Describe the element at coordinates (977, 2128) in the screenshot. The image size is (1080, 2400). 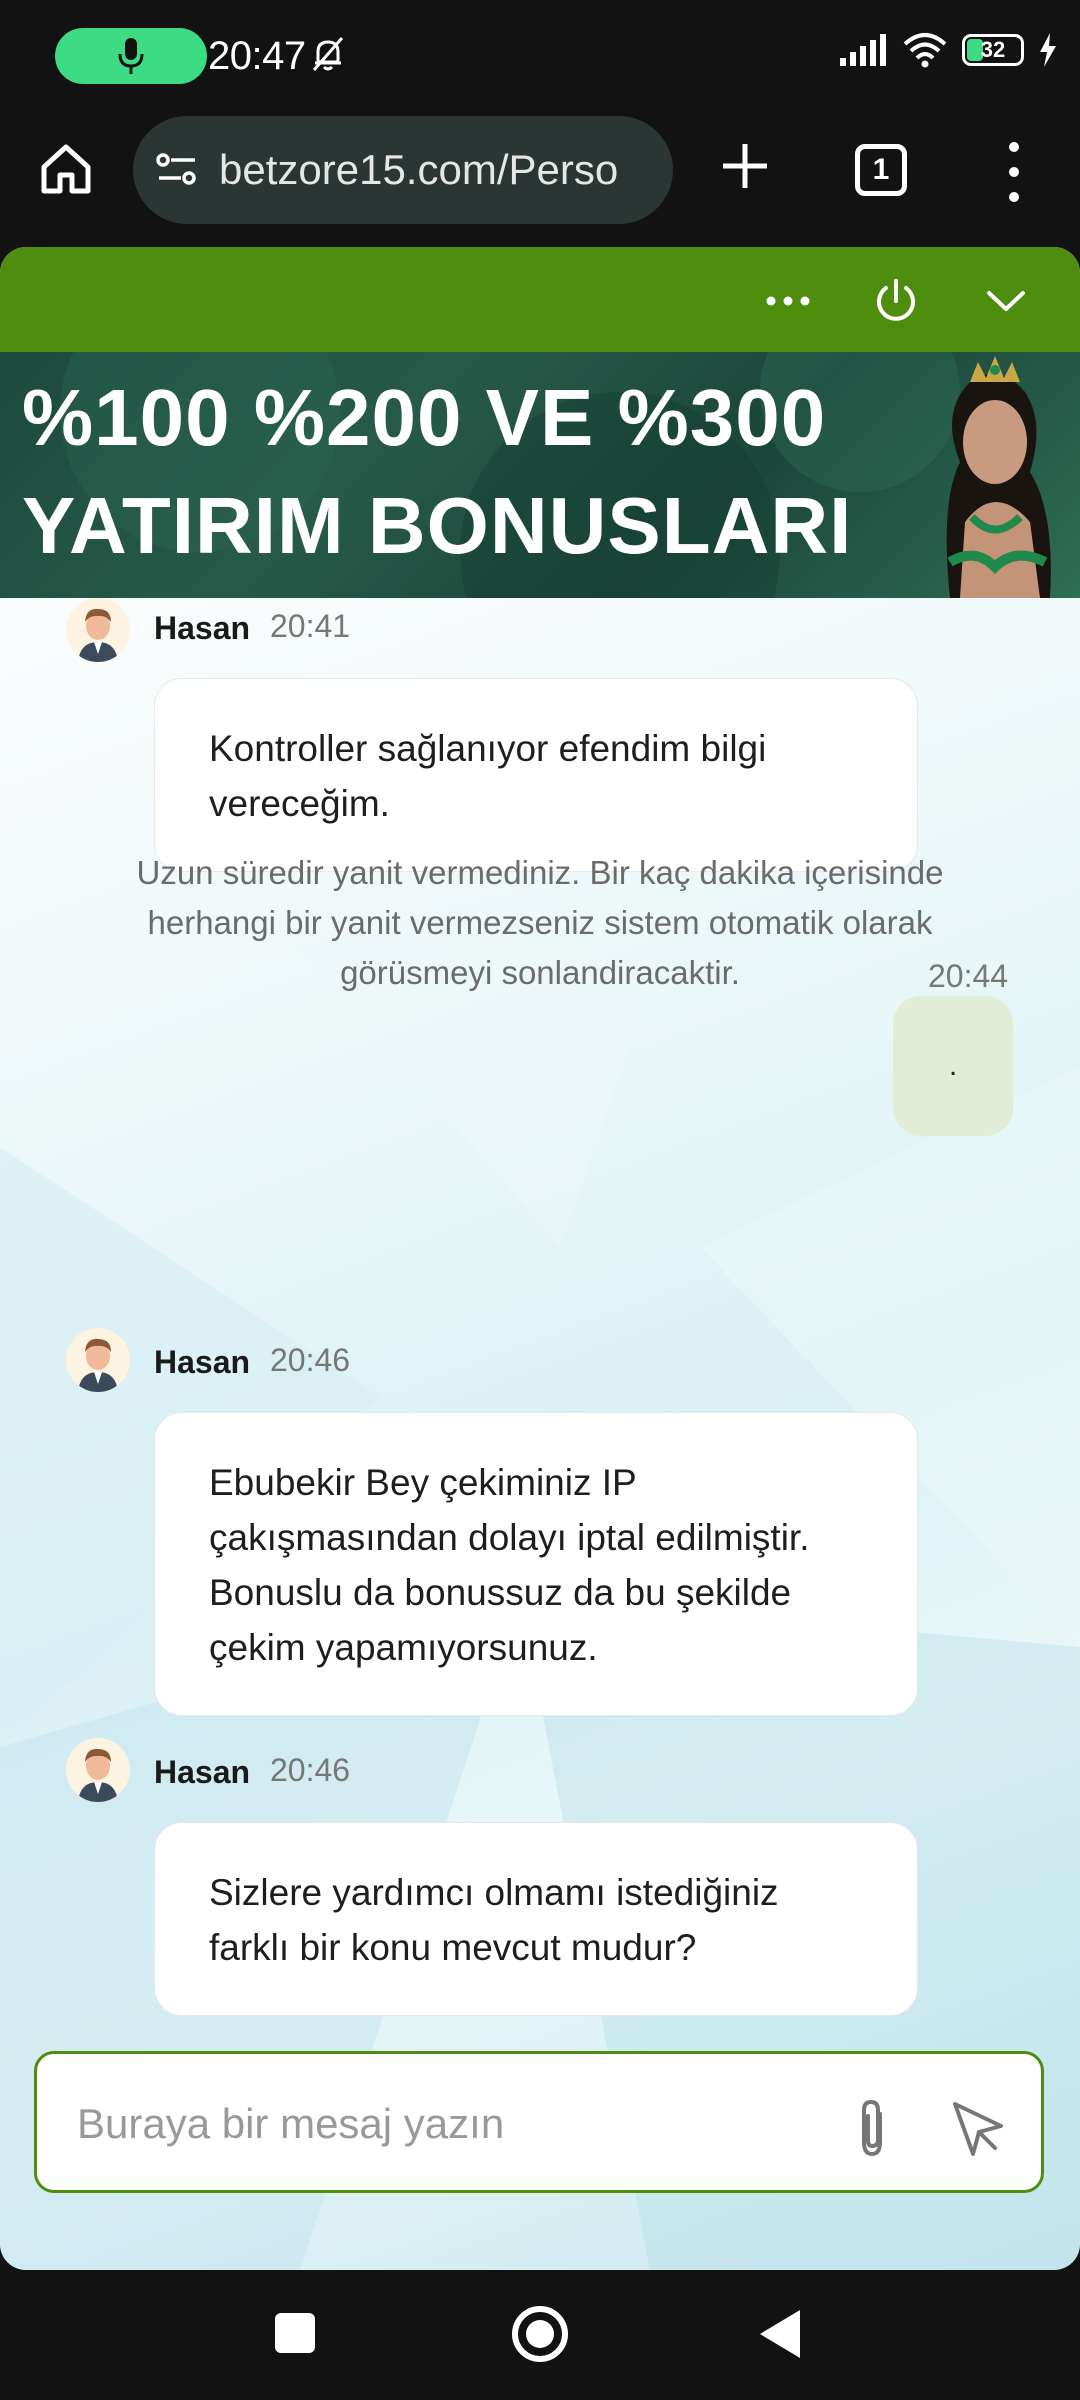
I see `send-icon` at that location.